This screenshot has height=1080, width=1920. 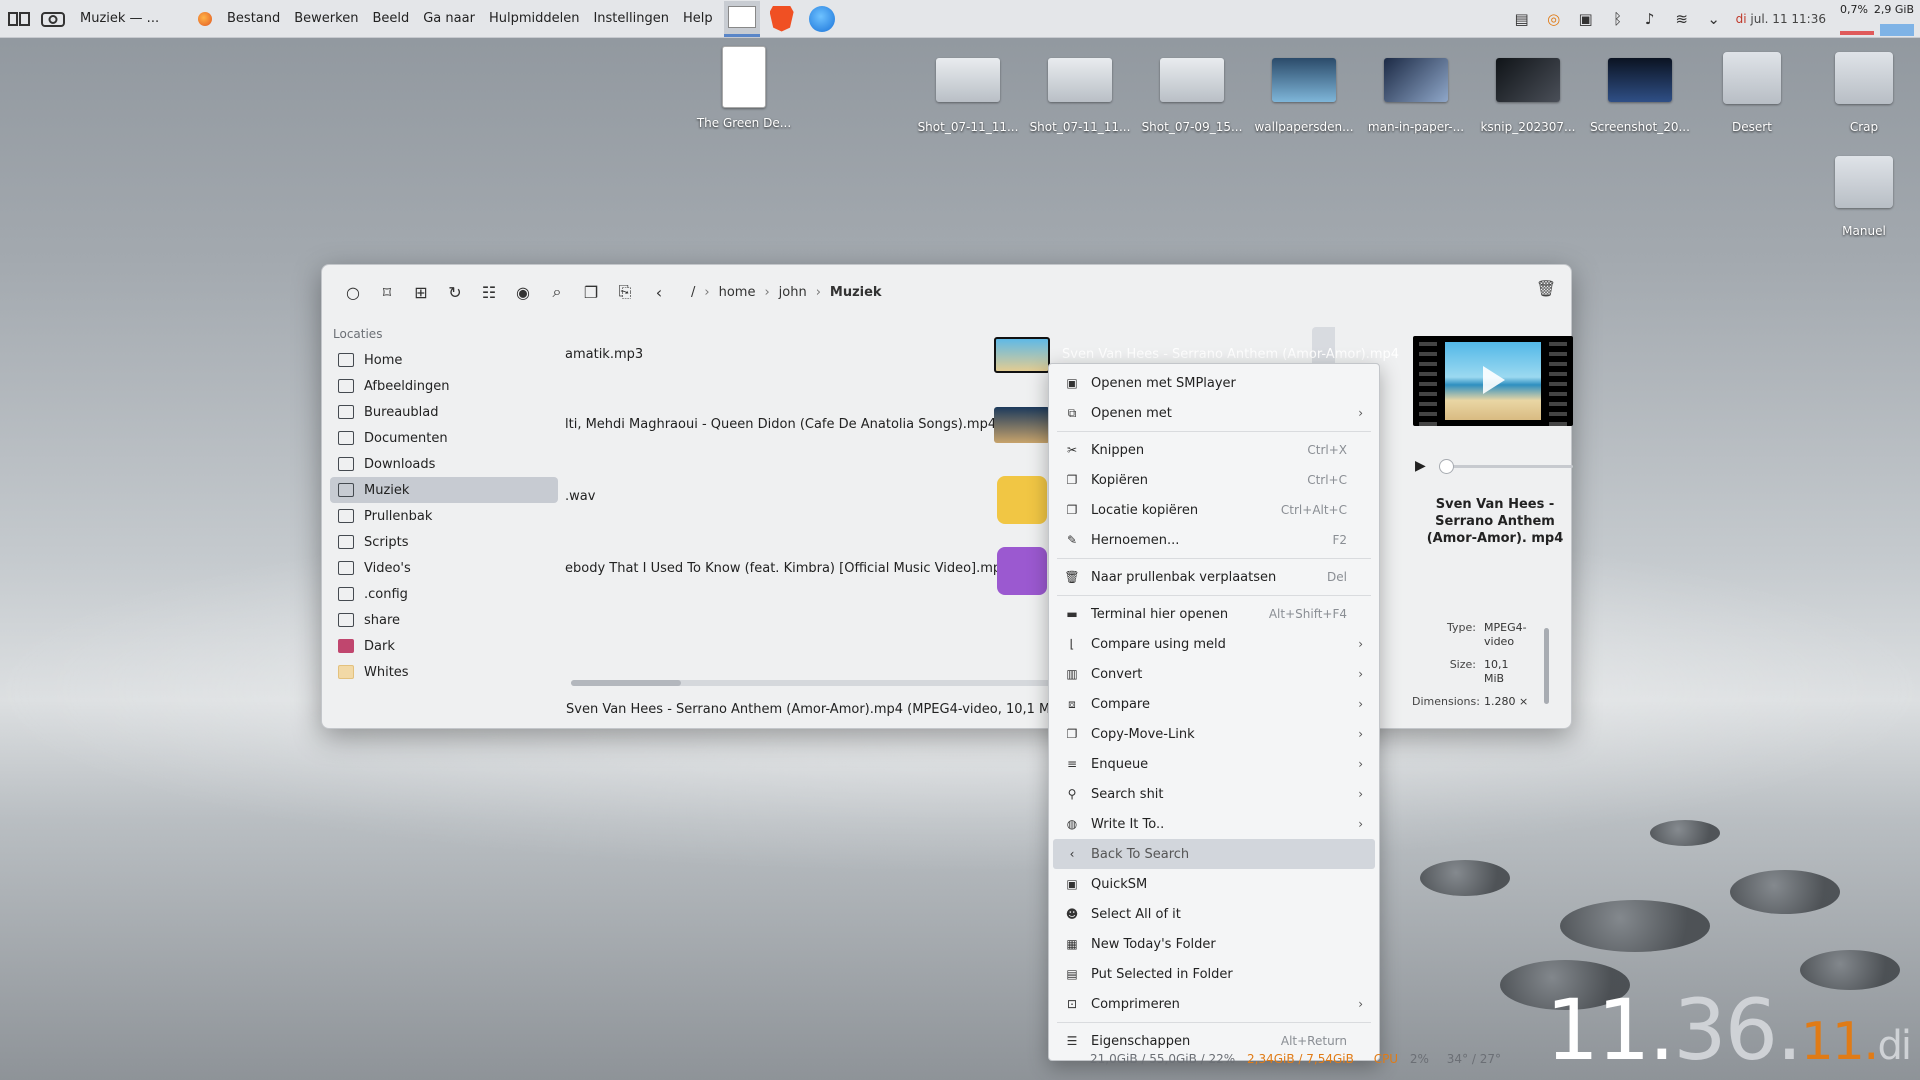 I want to click on menu-item-copy-move-link: ❐ Copy-Move-Link ›, so click(x=1214, y=734).